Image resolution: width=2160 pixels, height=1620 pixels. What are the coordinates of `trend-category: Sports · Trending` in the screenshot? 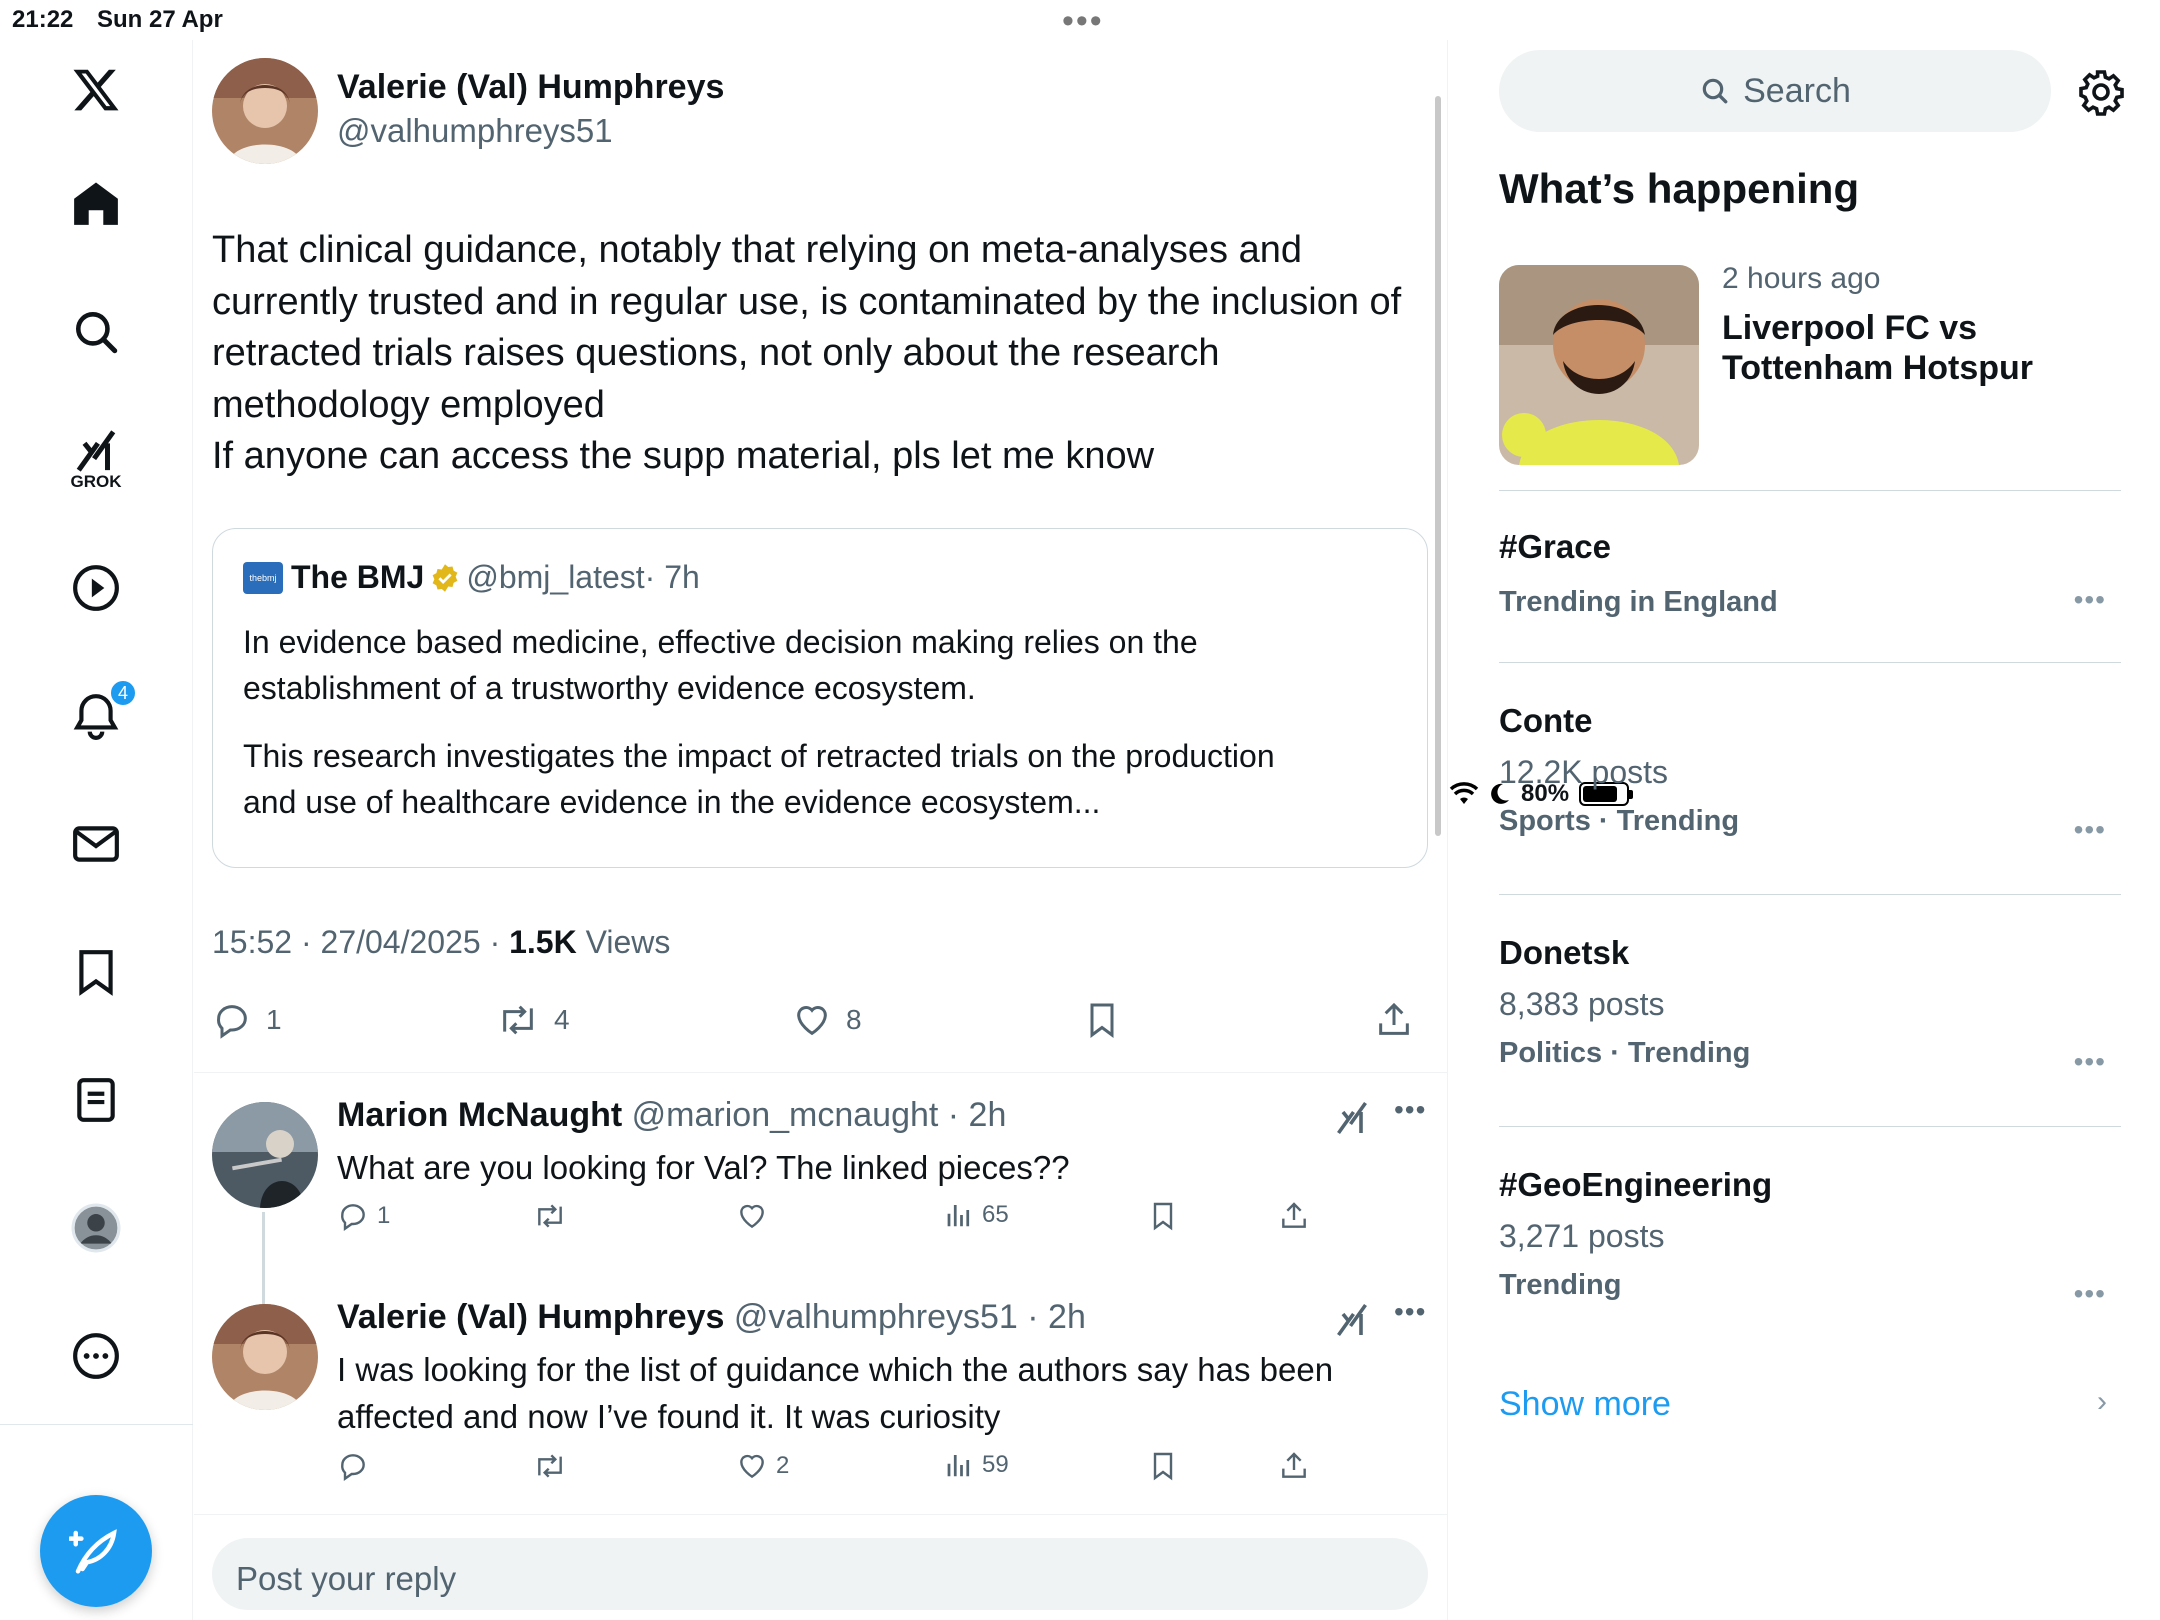 It's located at (1619, 821).